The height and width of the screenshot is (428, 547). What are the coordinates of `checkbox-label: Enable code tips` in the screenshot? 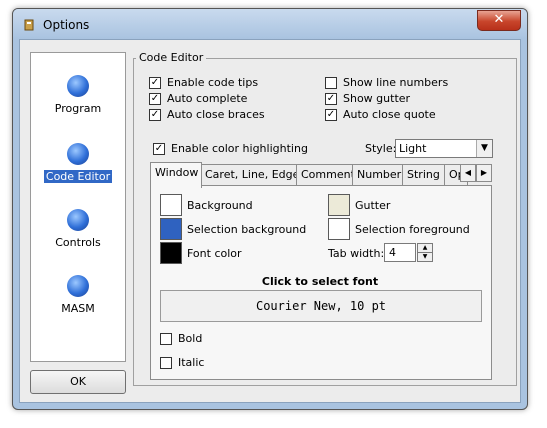 It's located at (213, 82).